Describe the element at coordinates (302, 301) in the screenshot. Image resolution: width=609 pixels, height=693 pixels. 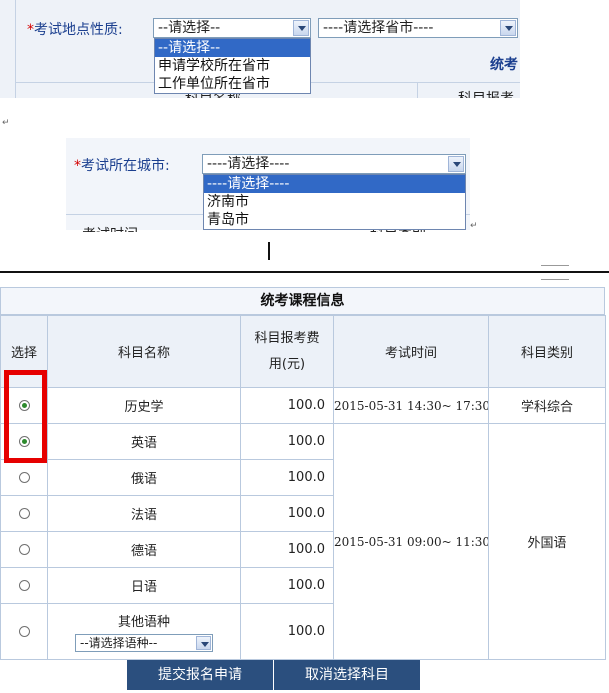
I see `table-title: 统考课程信息` at that location.